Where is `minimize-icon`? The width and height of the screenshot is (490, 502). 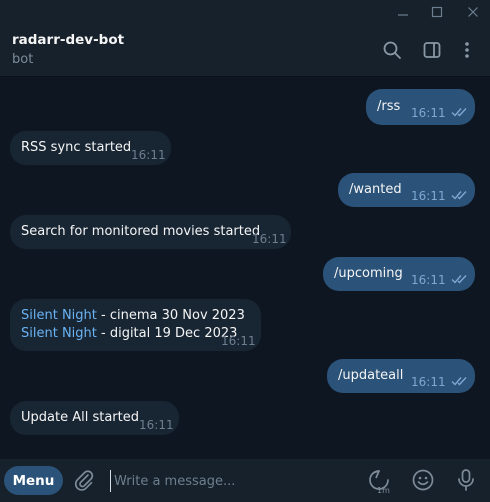 minimize-icon is located at coordinates (403, 14).